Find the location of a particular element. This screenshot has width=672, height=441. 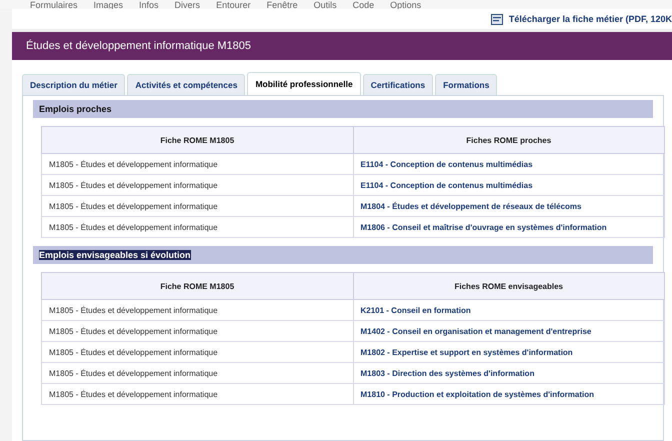

section-heading: Emplois proches is located at coordinates (75, 109).